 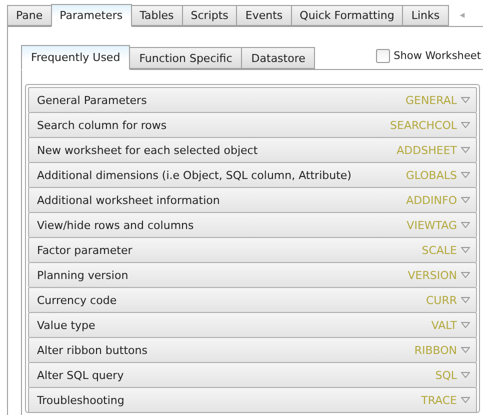 I want to click on section-code: TRACE, so click(x=439, y=400).